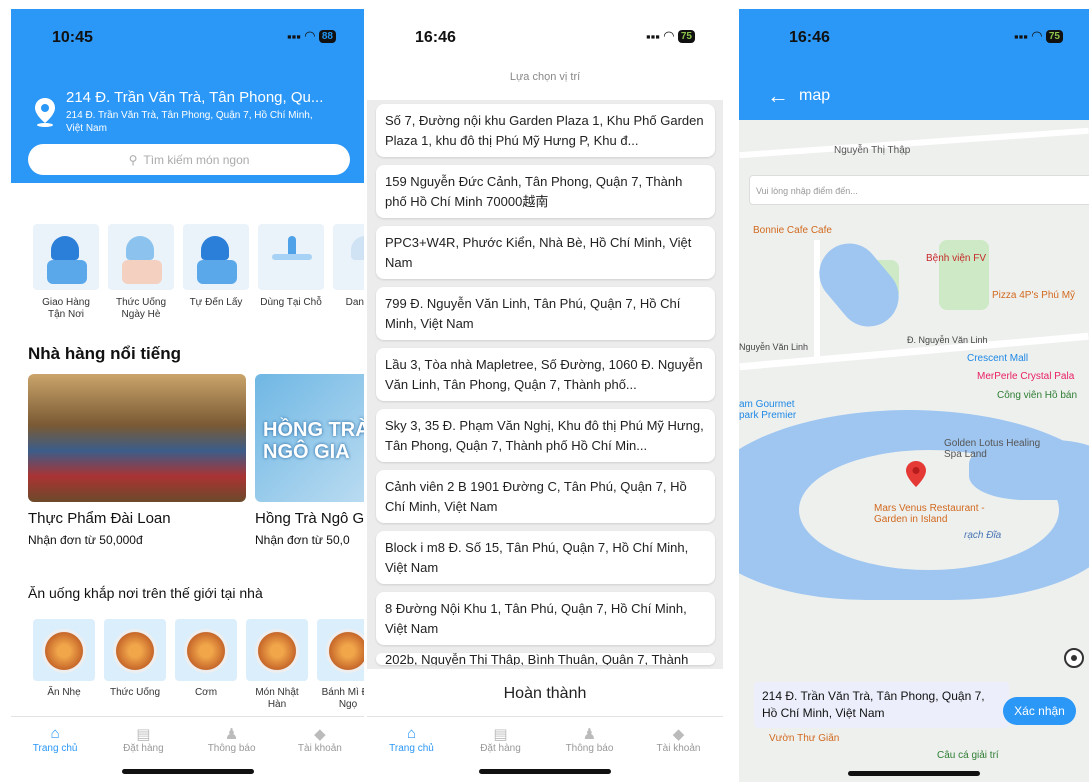 The image size is (1089, 782). What do you see at coordinates (983, 535) in the screenshot?
I see `map-label: rạch Đĩa` at bounding box center [983, 535].